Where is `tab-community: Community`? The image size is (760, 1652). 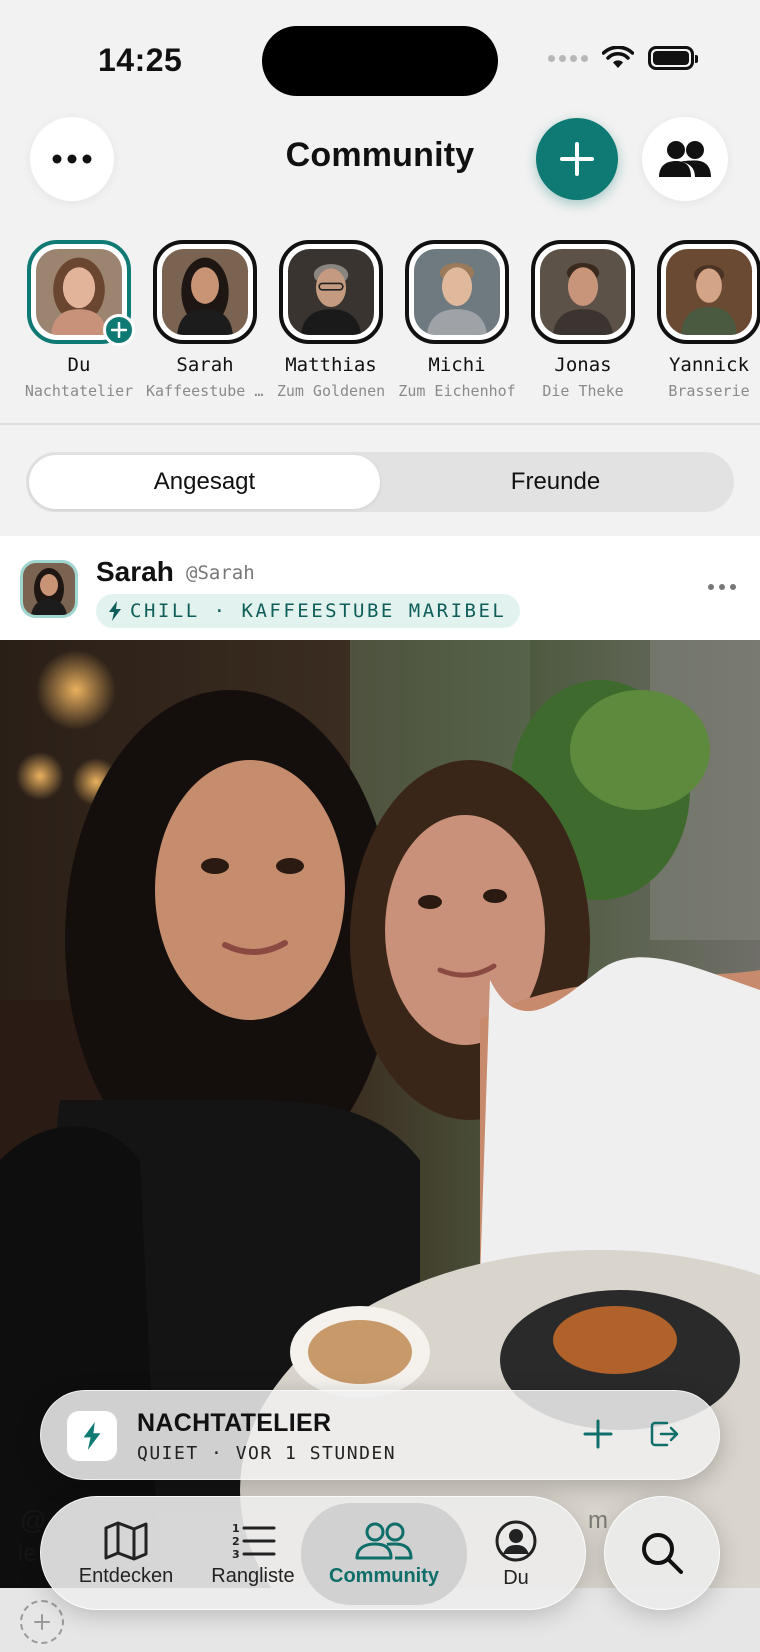
tab-community: Community is located at coordinates (384, 1554).